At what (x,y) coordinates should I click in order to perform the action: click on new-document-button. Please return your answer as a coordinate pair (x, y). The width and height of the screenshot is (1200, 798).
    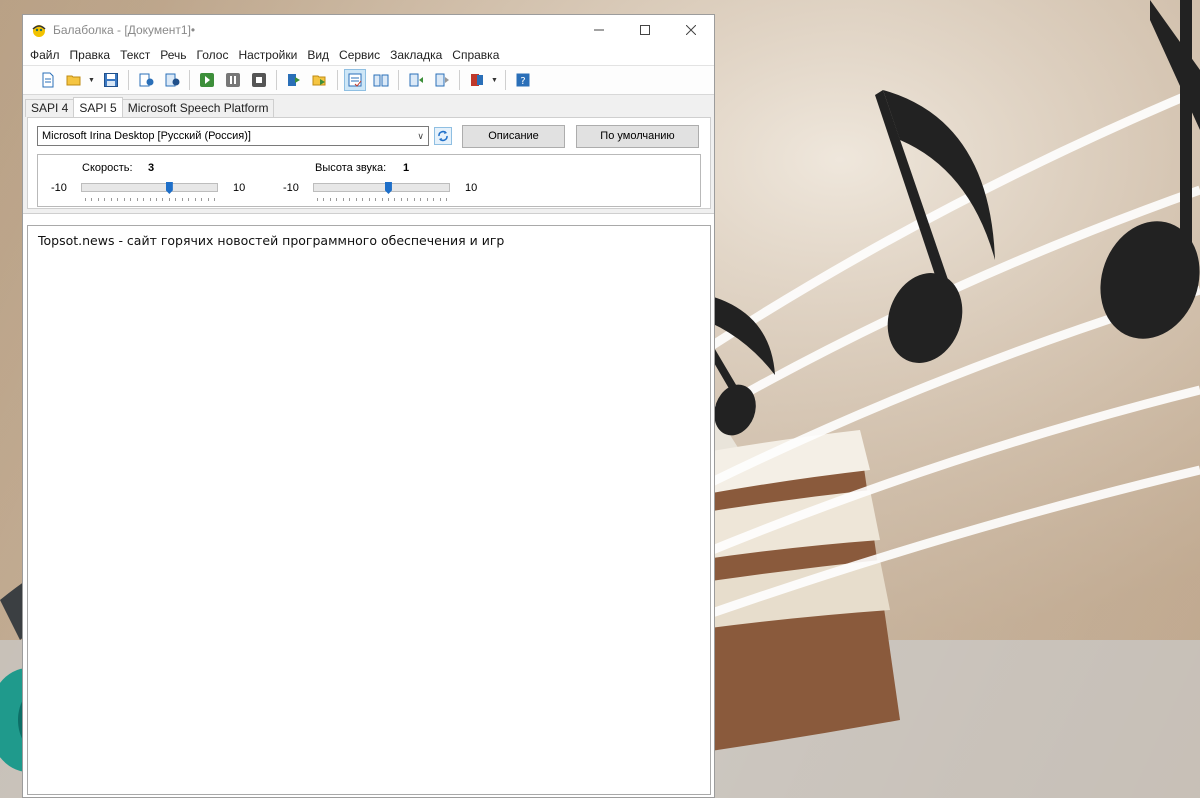
    Looking at the image, I should click on (48, 80).